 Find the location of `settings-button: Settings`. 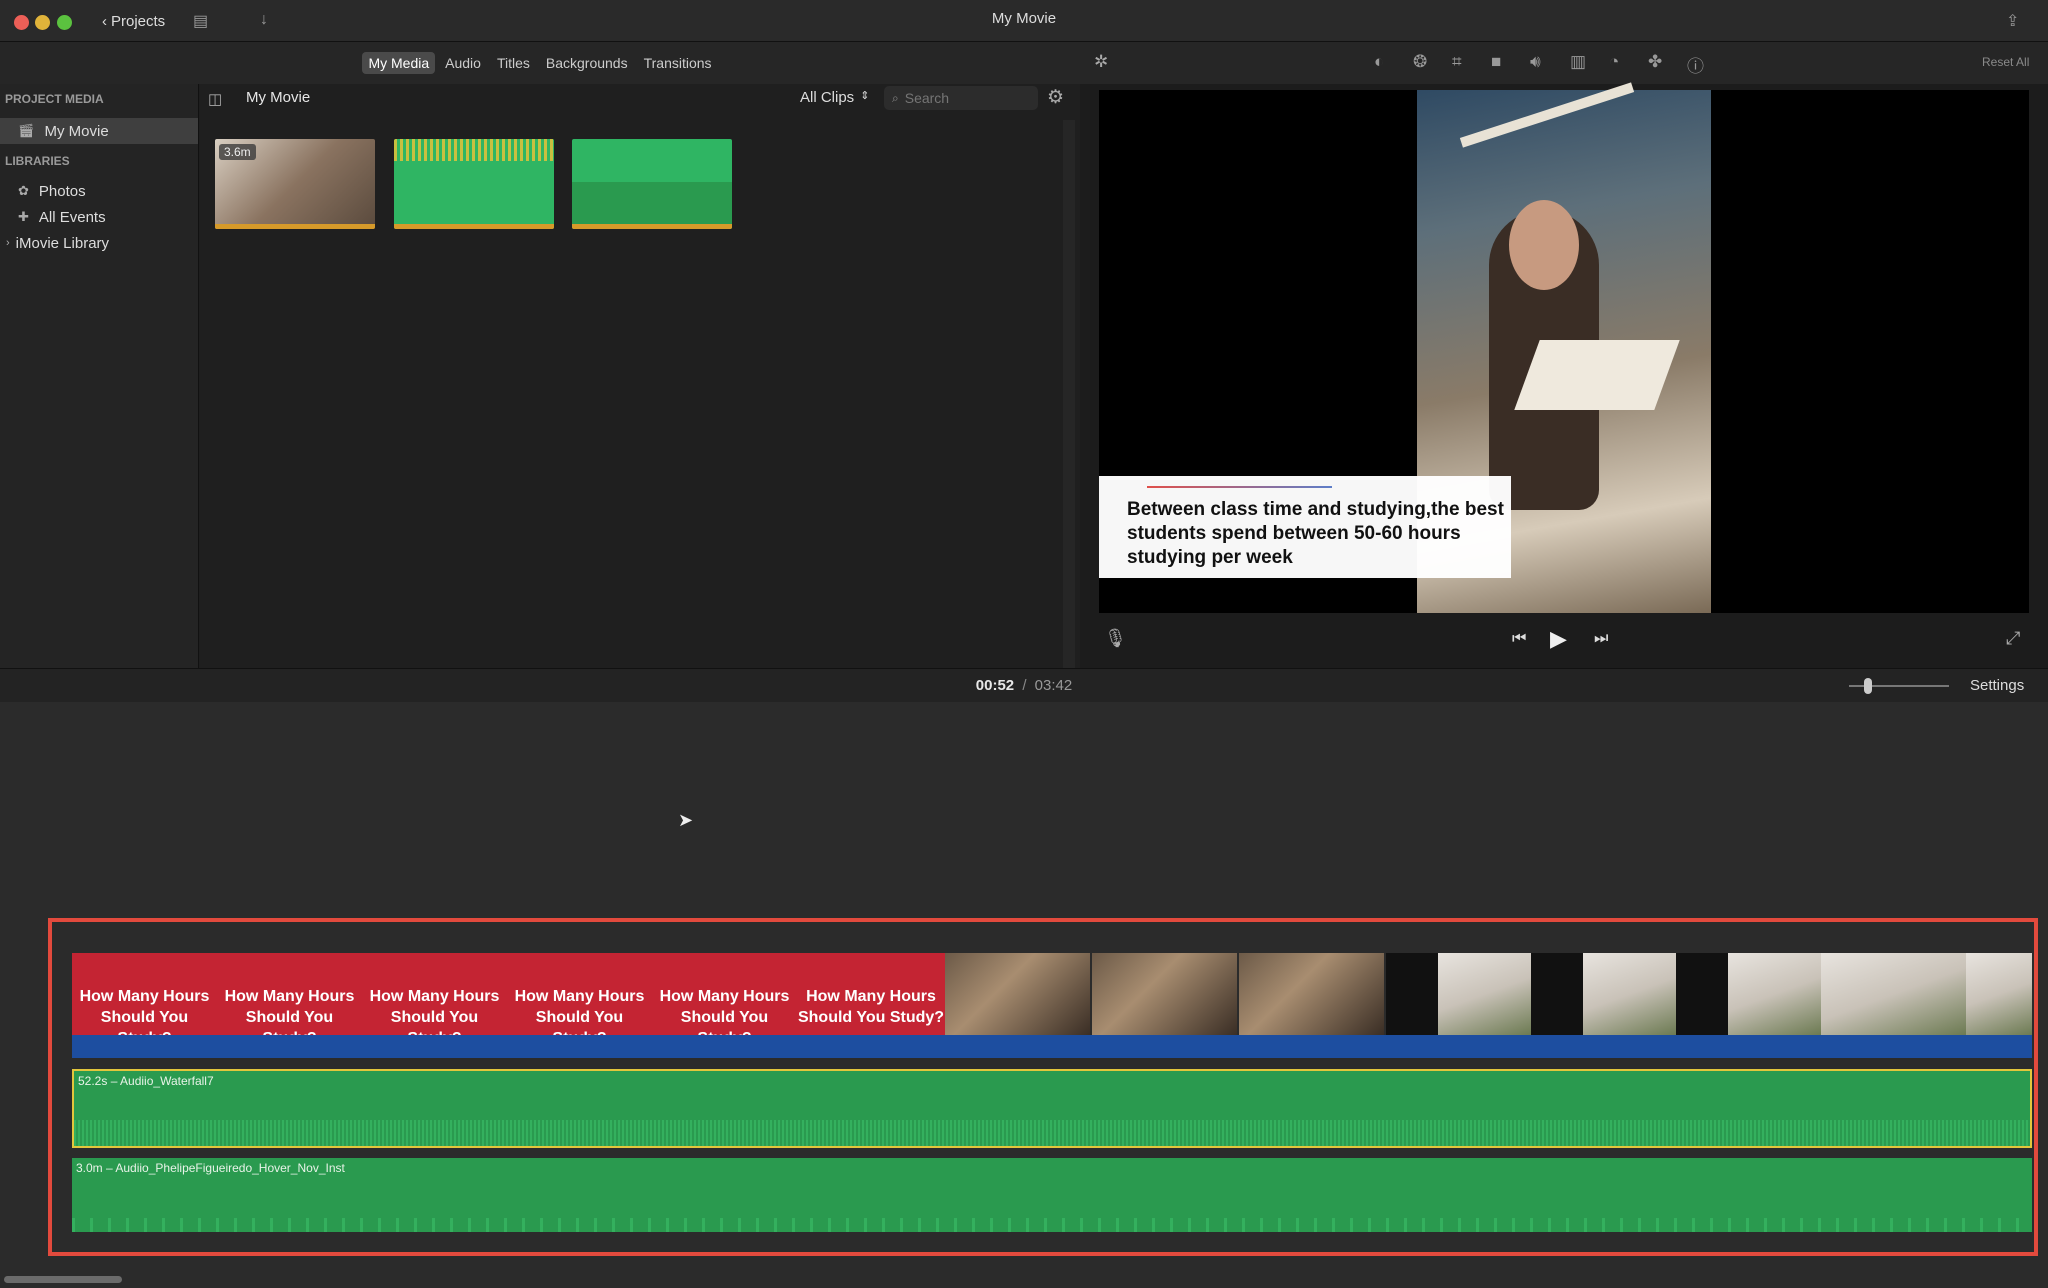

settings-button: Settings is located at coordinates (1997, 685).